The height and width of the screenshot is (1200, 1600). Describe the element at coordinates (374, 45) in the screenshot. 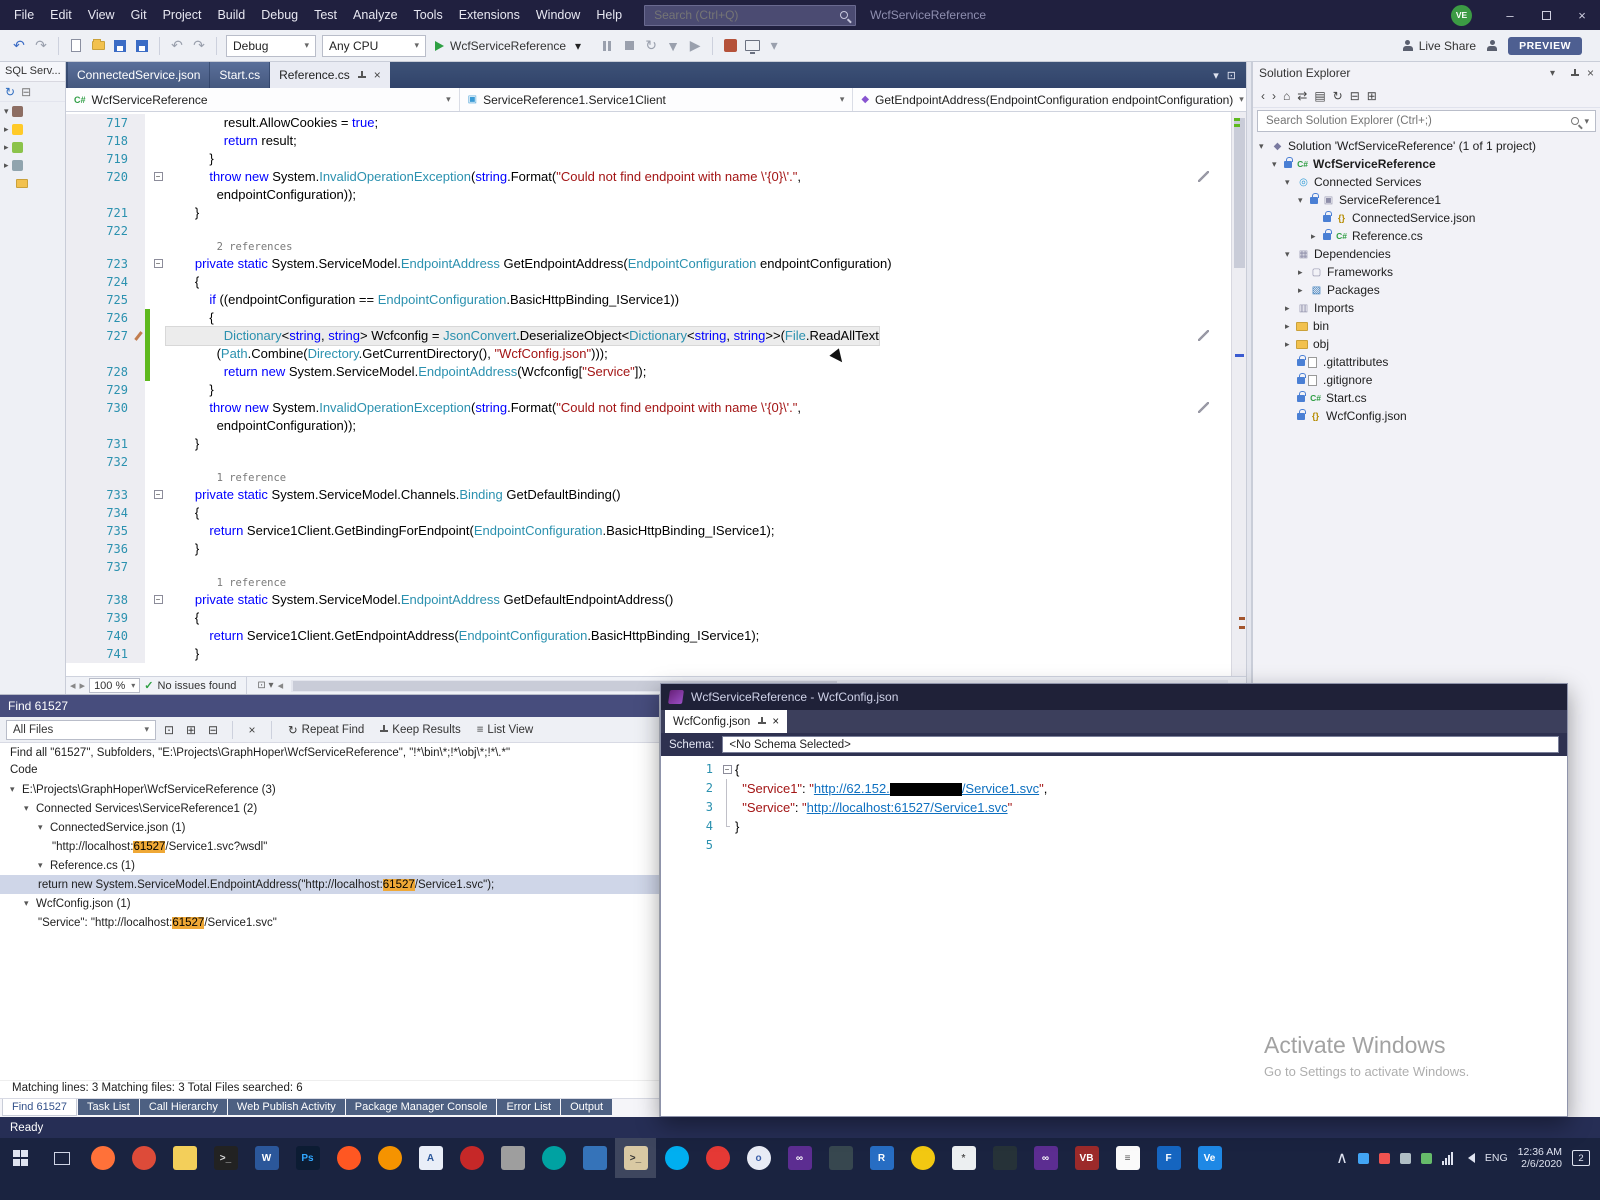

I see `platform-dropdown: Any CPU ▾` at that location.